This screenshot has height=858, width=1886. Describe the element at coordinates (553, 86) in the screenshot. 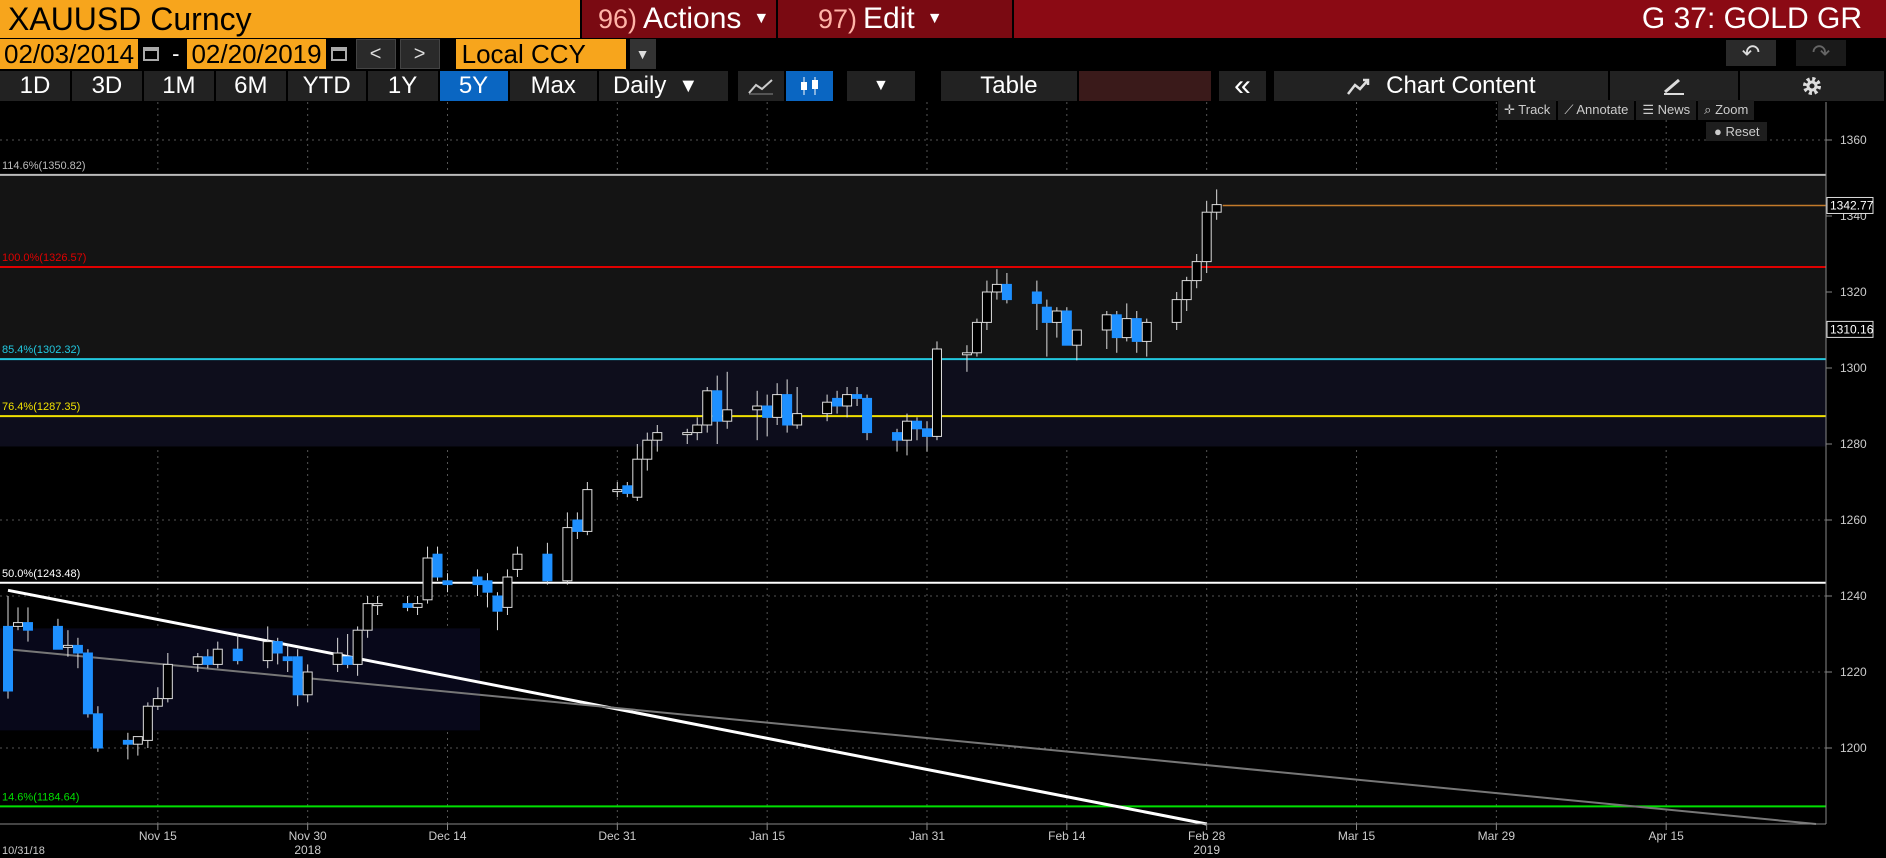

I see `range-max-button: Max` at that location.